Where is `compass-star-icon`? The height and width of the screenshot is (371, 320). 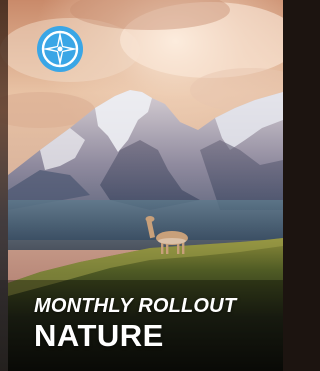 compass-star-icon is located at coordinates (60, 49).